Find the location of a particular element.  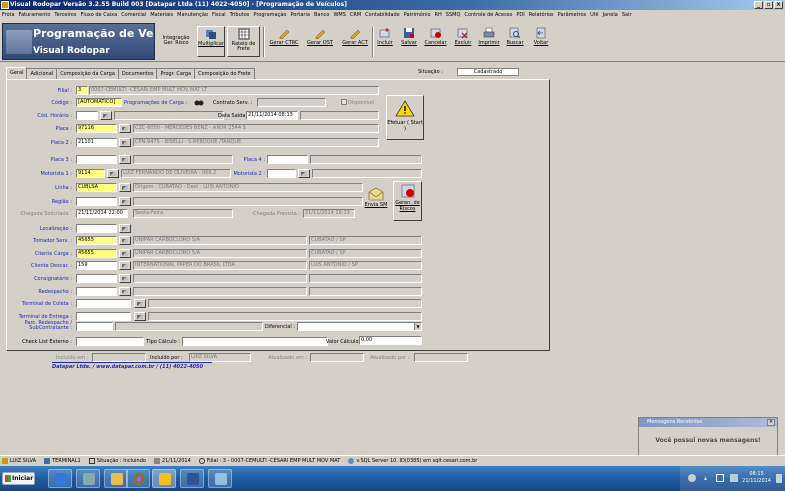

menu-item: Patrimônio is located at coordinates (417, 15).